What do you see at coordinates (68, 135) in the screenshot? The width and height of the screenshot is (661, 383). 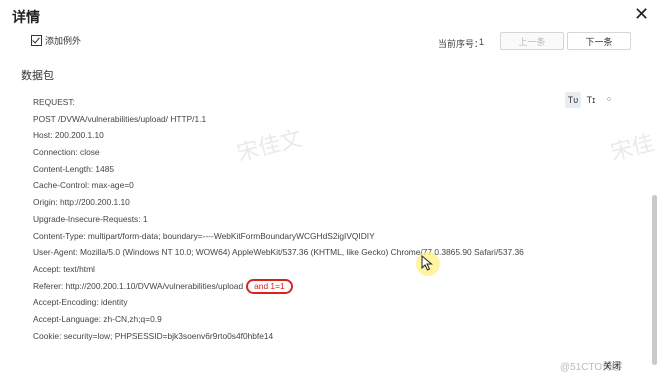 I see `packet-line: Host: 200.200.1.10` at bounding box center [68, 135].